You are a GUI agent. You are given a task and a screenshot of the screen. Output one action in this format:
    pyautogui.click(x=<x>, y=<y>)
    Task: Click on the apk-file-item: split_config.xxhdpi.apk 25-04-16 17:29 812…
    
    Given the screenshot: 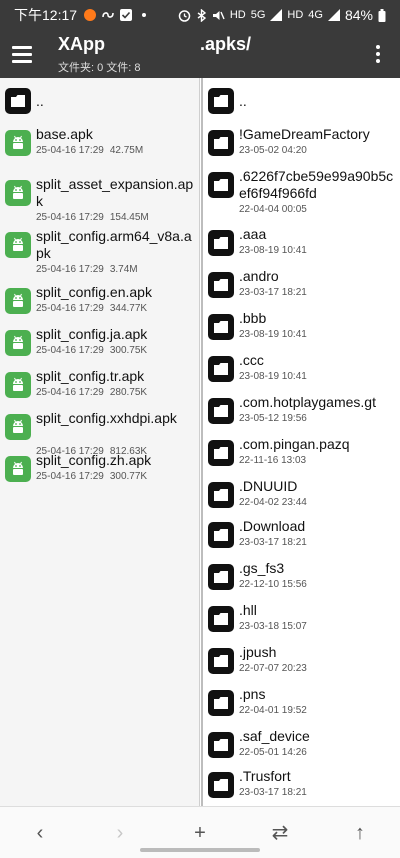 What is the action you would take?
    pyautogui.click(x=99, y=434)
    